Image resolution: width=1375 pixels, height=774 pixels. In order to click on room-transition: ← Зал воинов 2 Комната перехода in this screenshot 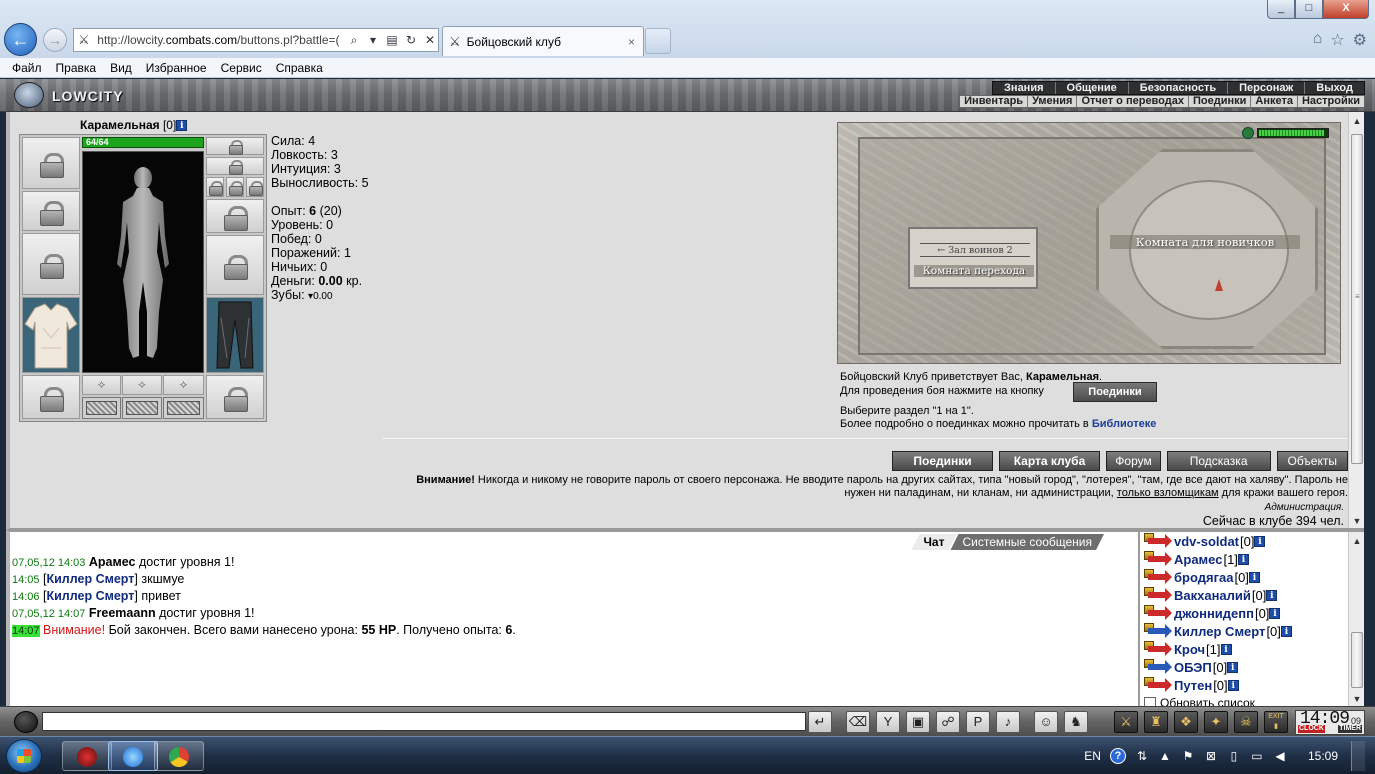, I will do `click(973, 258)`.